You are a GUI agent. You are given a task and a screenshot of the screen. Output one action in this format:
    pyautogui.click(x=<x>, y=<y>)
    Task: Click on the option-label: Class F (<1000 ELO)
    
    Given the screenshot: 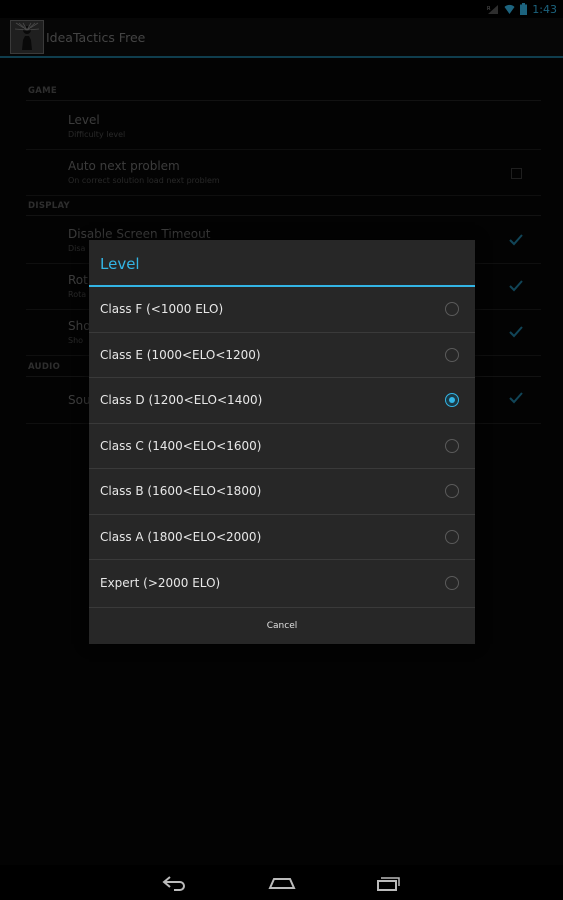 What is the action you would take?
    pyautogui.click(x=162, y=309)
    